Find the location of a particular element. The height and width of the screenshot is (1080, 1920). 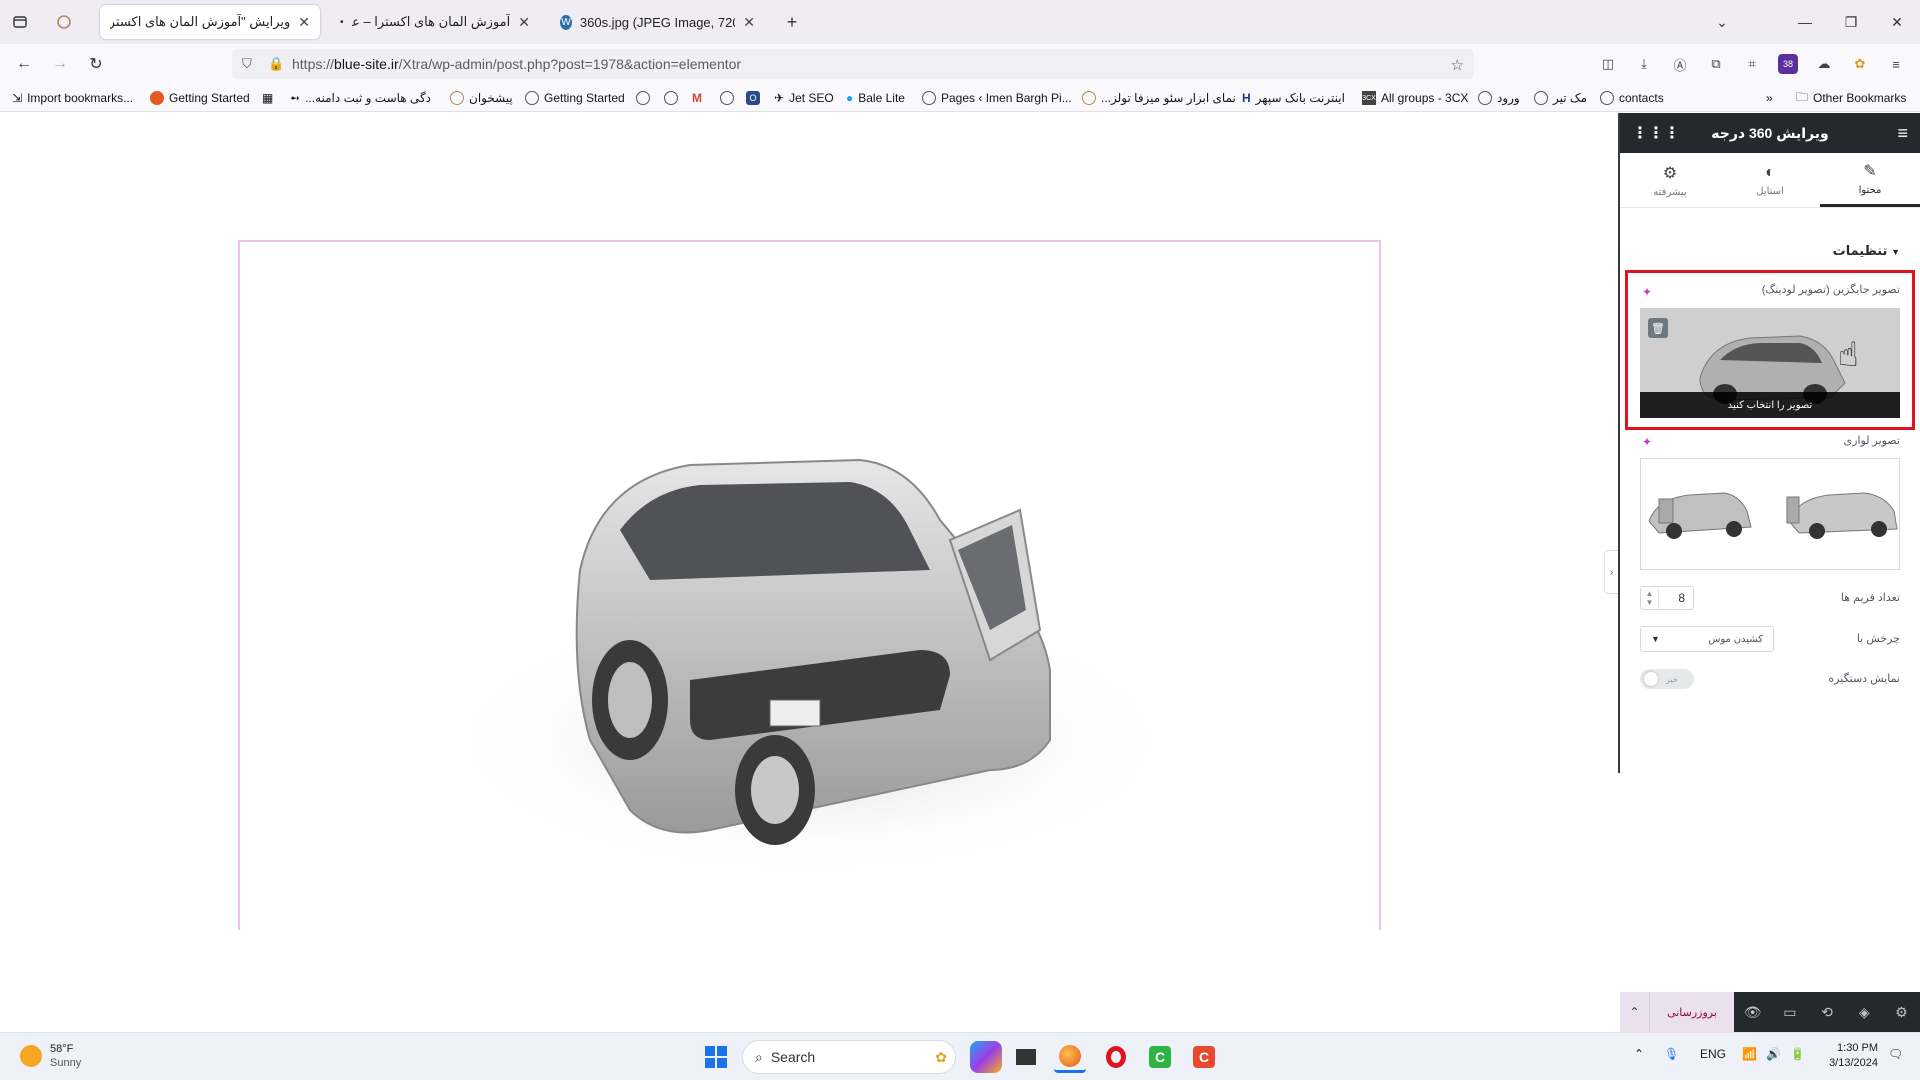

new-tab-icon: + is located at coordinates (792, 22).